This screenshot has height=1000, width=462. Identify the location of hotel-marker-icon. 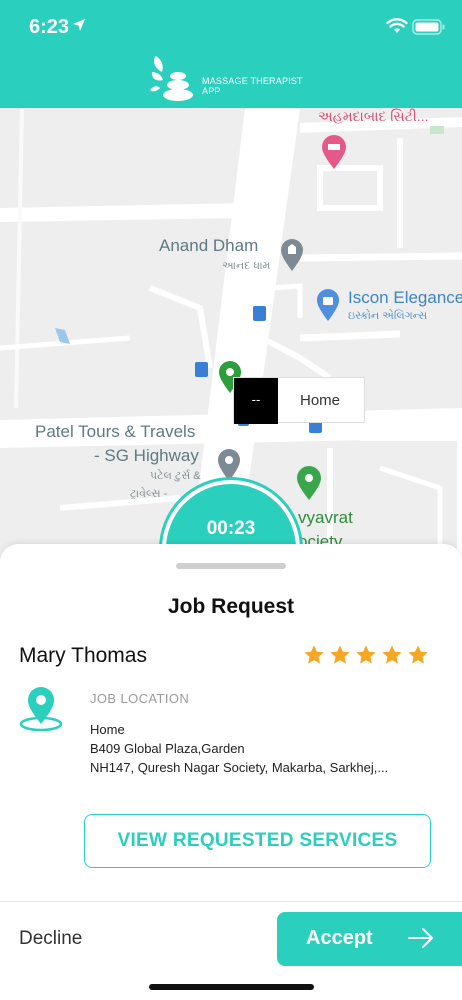
(334, 152).